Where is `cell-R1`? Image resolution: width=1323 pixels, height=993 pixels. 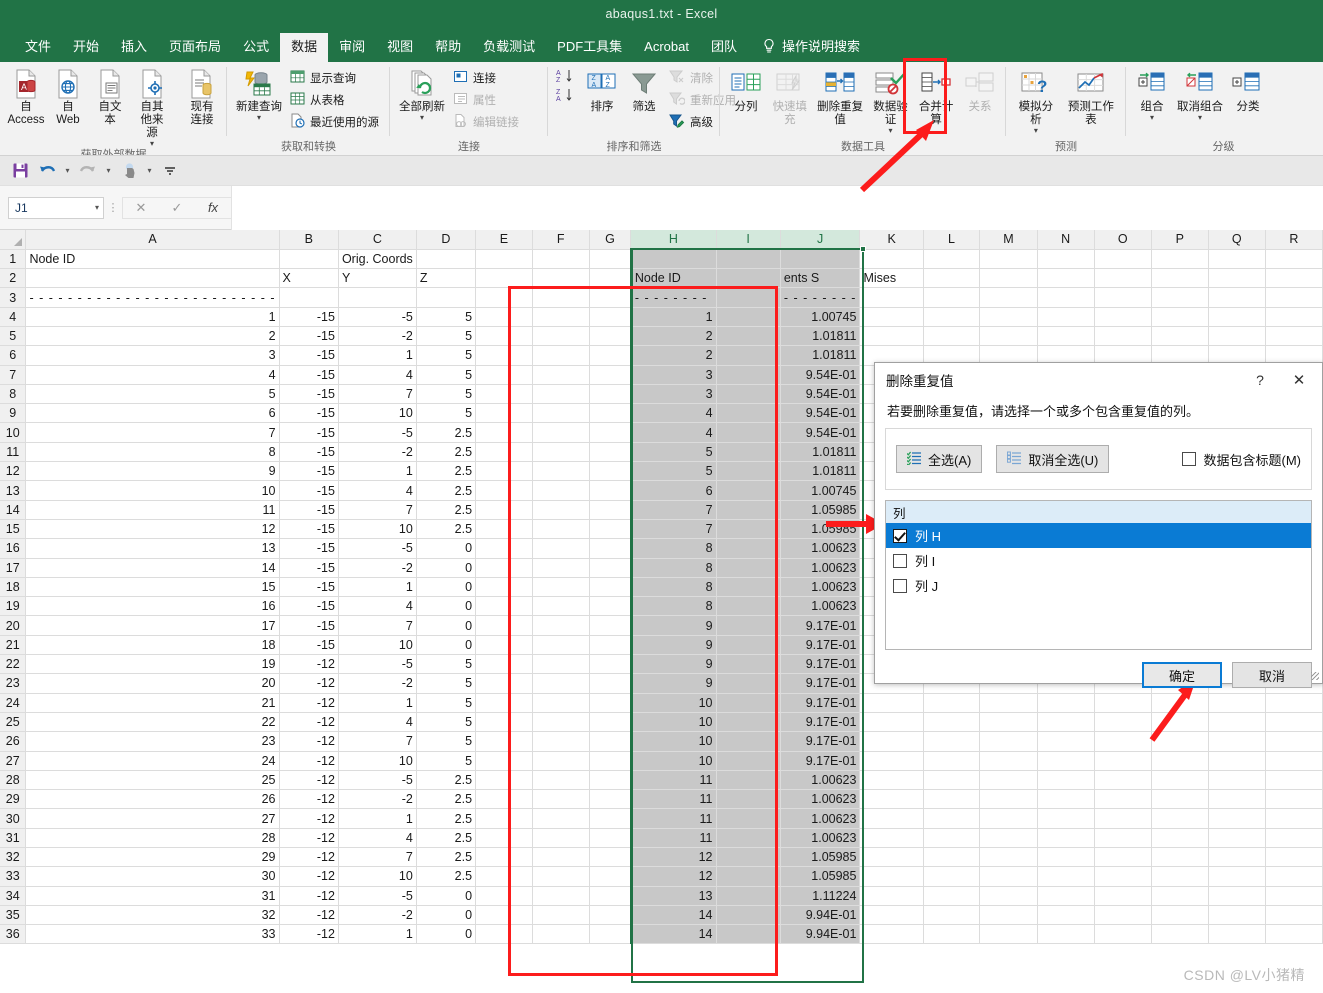 cell-R1 is located at coordinates (1294, 259).